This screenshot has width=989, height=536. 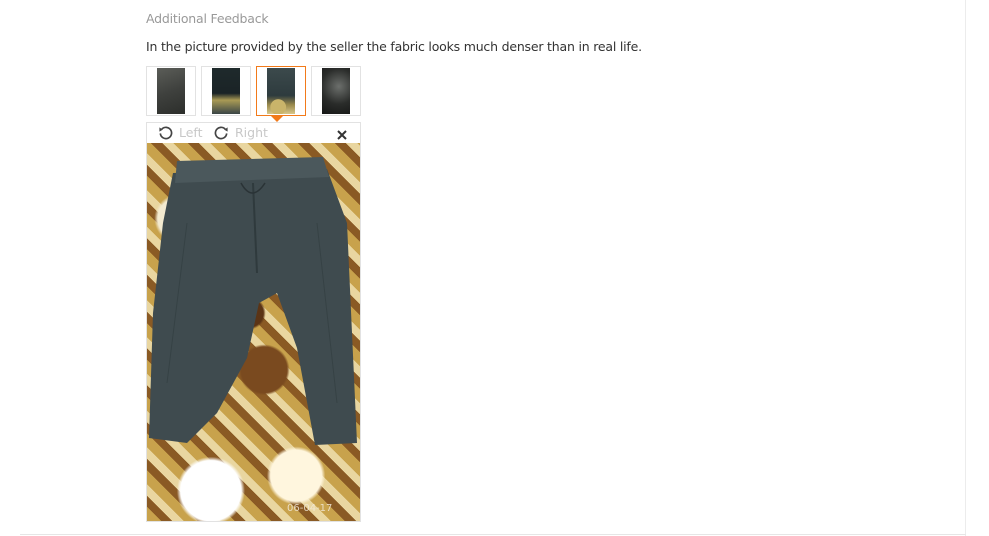 I want to click on rotate-right-icon, so click(x=221, y=133).